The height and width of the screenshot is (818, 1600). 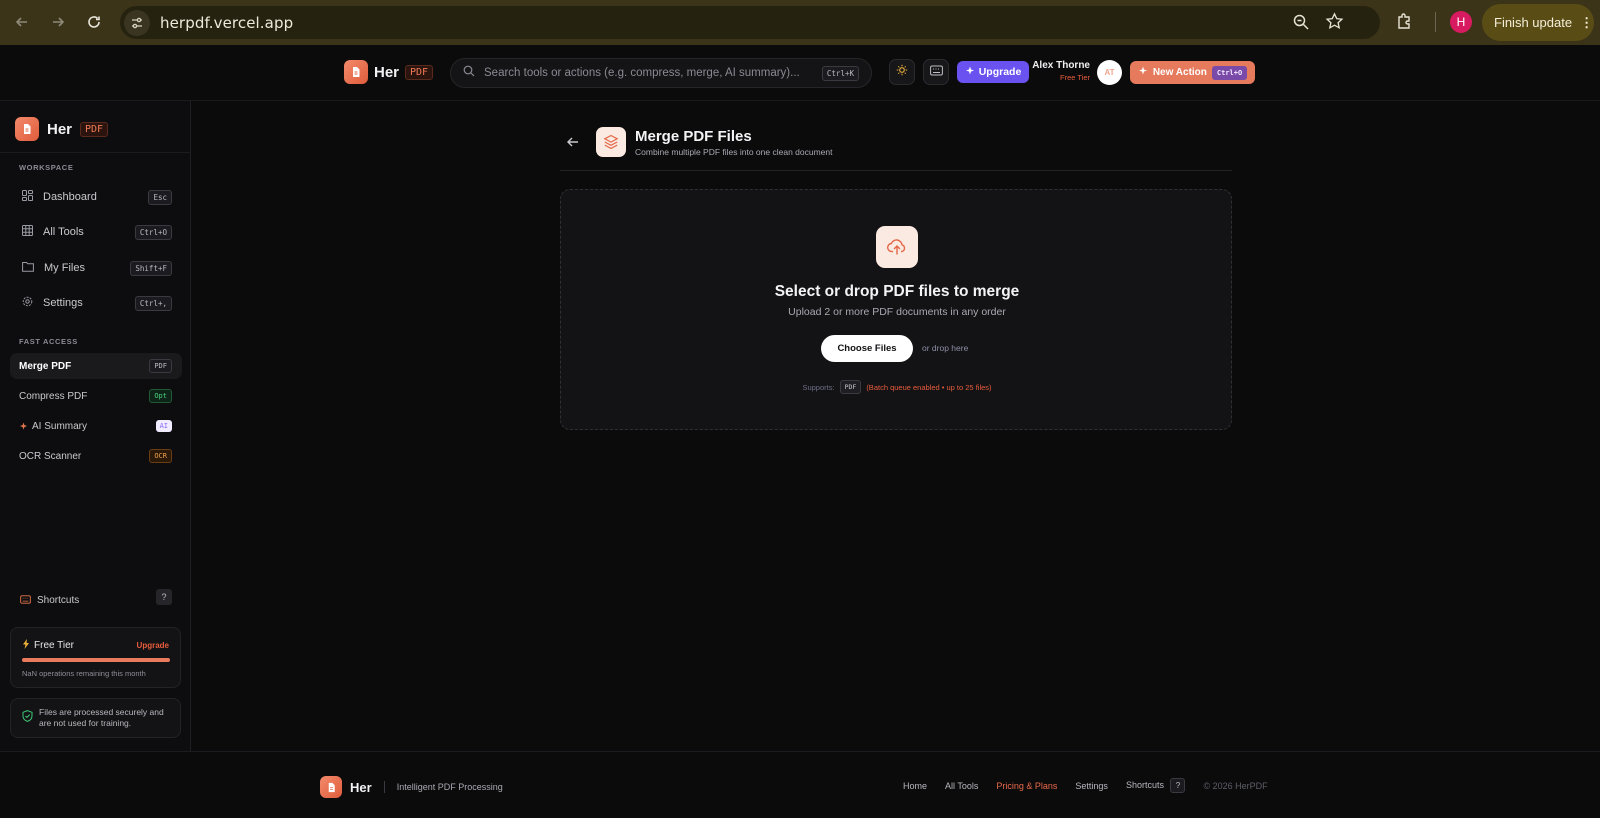 I want to click on bookmark-star-icon, so click(x=1334, y=24).